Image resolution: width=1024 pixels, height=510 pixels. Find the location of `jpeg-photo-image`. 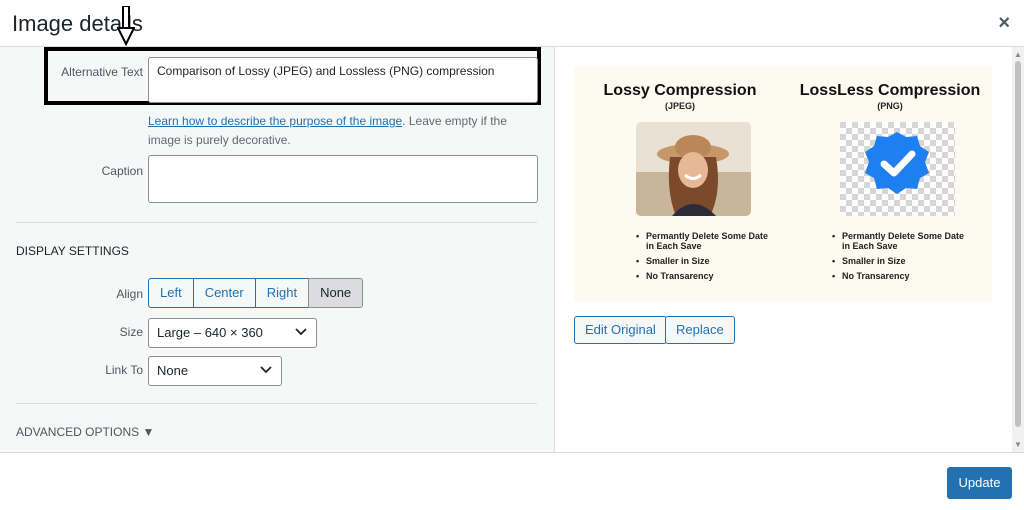

jpeg-photo-image is located at coordinates (693, 169).